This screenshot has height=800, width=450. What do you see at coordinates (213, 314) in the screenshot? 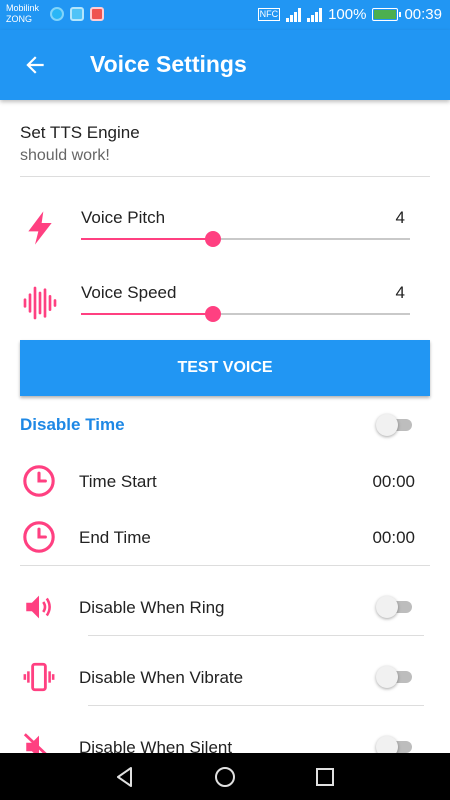
I see `voice-speed-thumb` at bounding box center [213, 314].